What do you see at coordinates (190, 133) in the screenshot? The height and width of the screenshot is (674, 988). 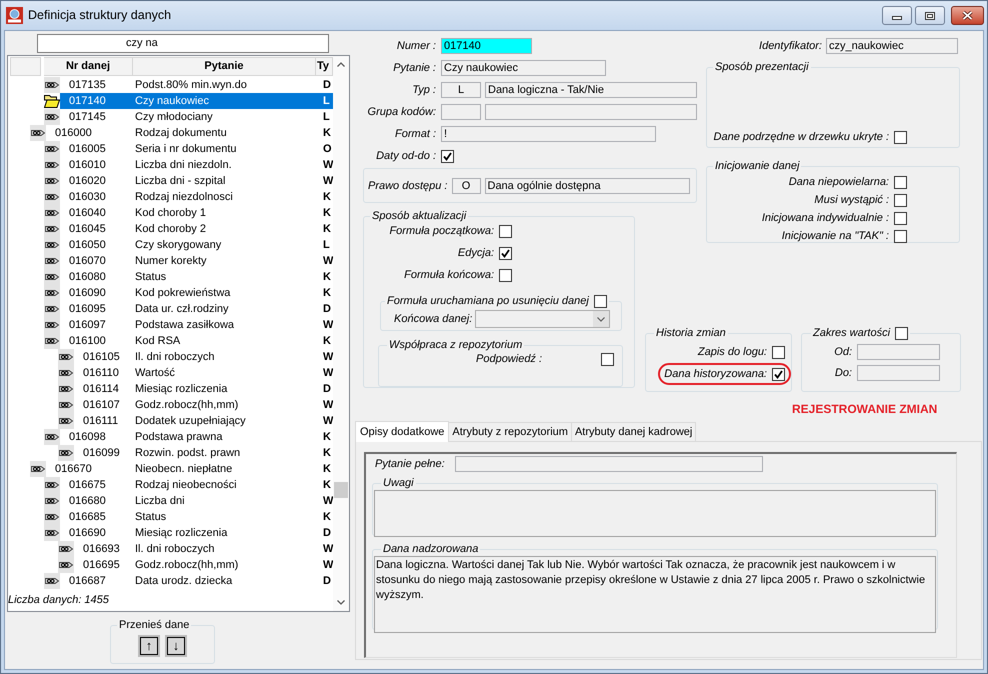 I see `tree-row: 016000 Rodzaj dokumentu K` at bounding box center [190, 133].